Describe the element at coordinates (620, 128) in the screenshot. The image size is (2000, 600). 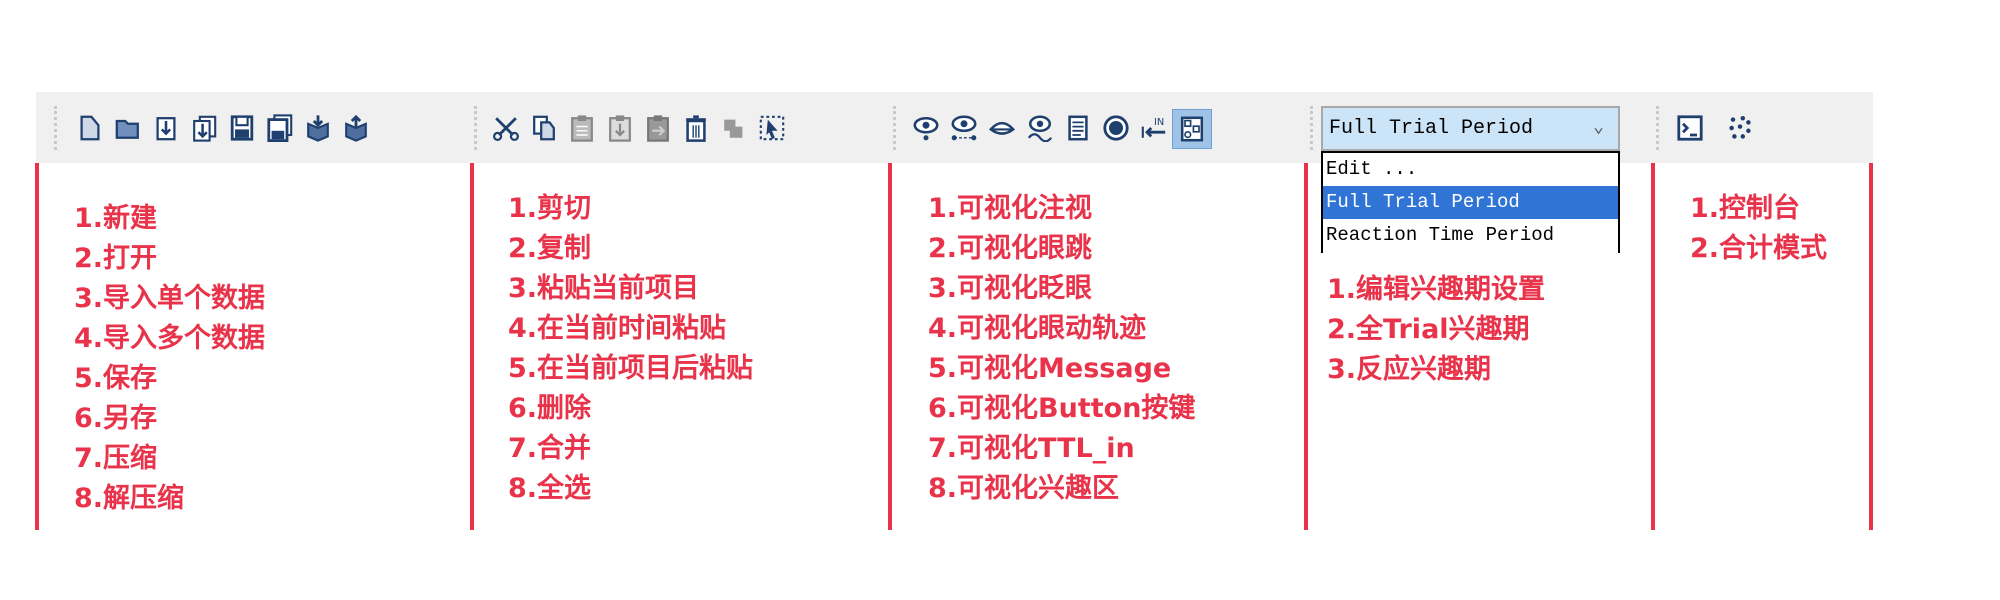
I see `paste-at-time-icon` at that location.